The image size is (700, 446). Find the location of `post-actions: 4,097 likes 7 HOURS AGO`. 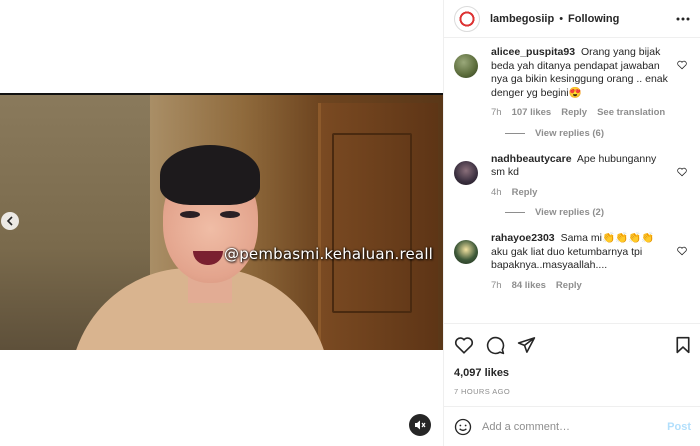

post-actions: 4,097 likes 7 HOURS AGO is located at coordinates (572, 359).